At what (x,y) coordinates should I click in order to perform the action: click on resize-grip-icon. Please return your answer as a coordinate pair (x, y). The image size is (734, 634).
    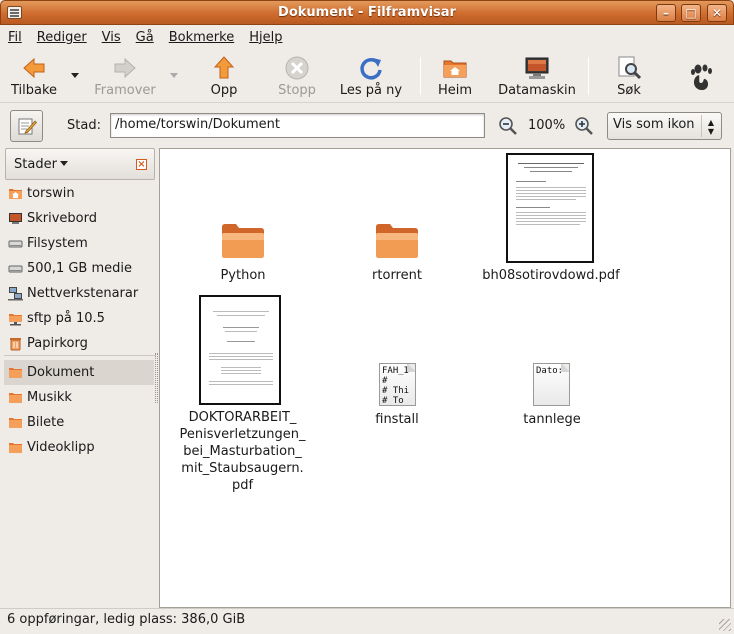
    Looking at the image, I should click on (725, 625).